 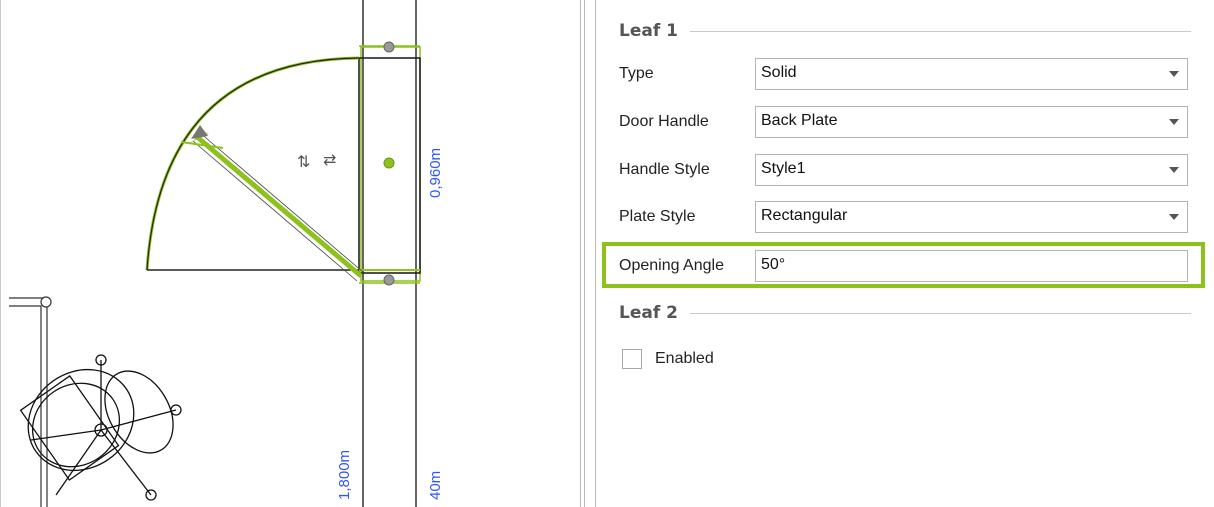 I want to click on plate-style-value: Rectangular, so click(x=804, y=215).